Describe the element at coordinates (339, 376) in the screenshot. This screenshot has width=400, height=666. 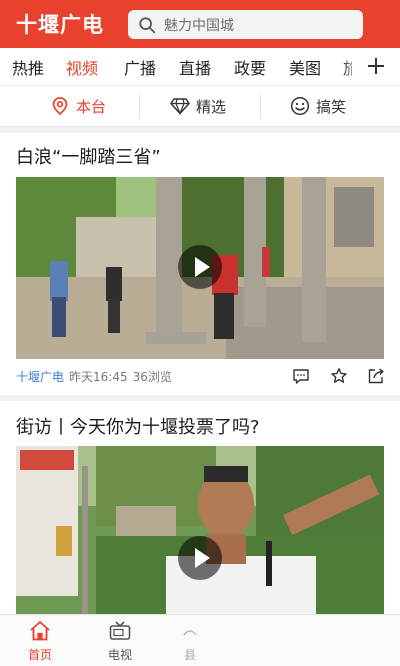
I see `star-icon` at that location.